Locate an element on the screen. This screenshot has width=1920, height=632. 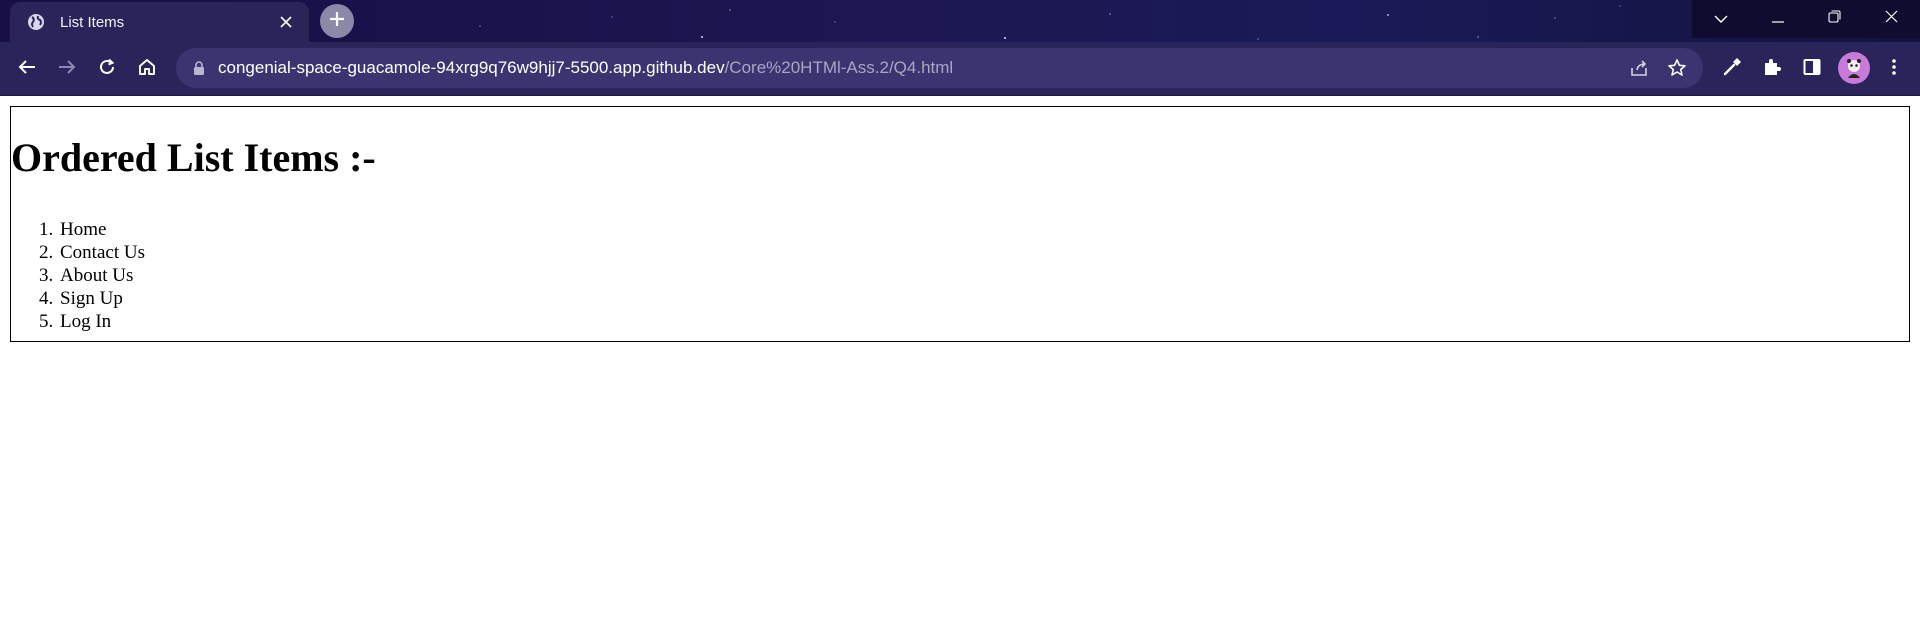
chevron-down-icon is located at coordinates (1721, 19).